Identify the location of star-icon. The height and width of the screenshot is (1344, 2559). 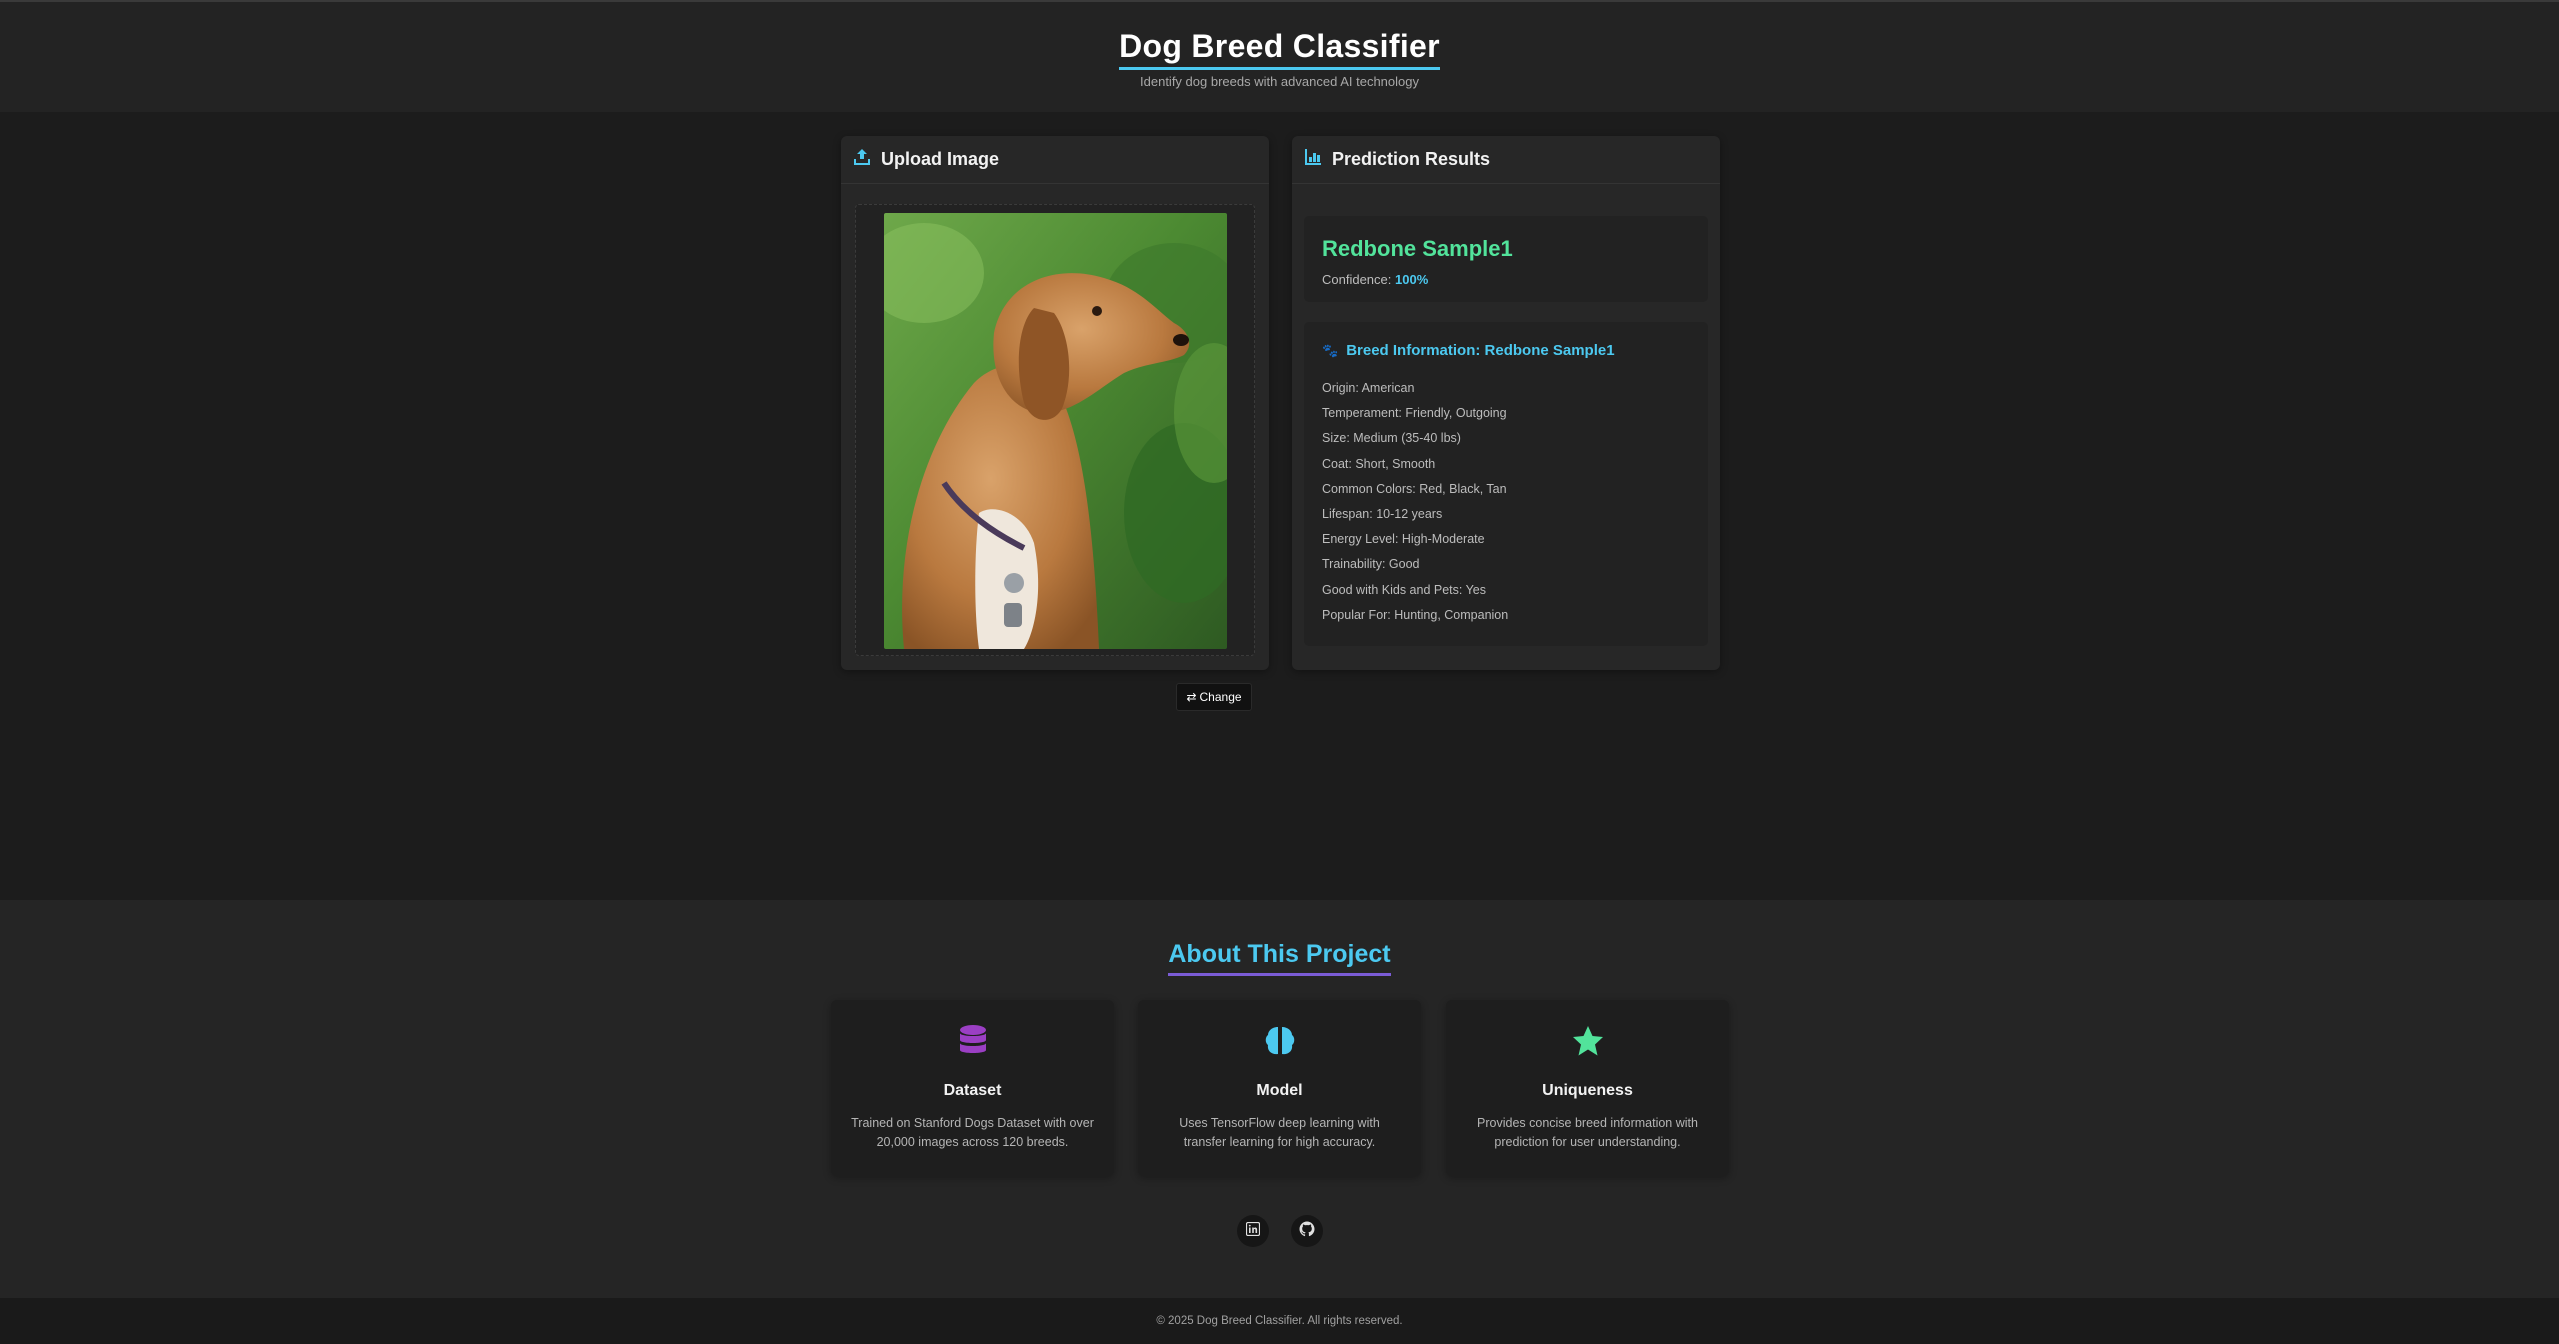
(1587, 1042).